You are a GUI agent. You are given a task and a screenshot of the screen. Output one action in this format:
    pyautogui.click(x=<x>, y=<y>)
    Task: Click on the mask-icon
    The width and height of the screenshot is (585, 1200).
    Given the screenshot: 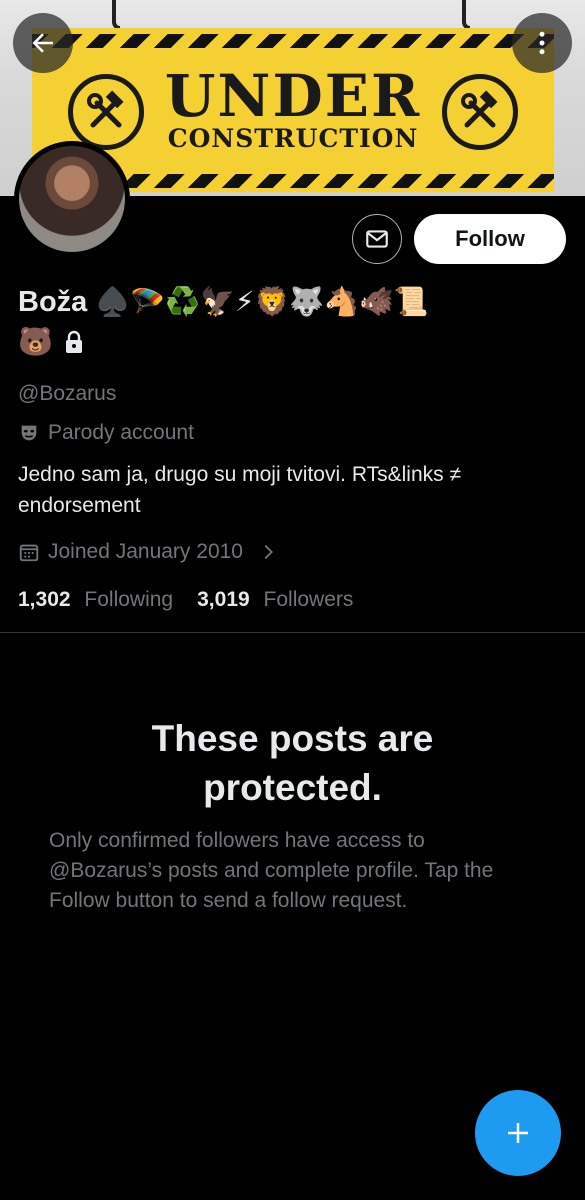 What is the action you would take?
    pyautogui.click(x=29, y=433)
    